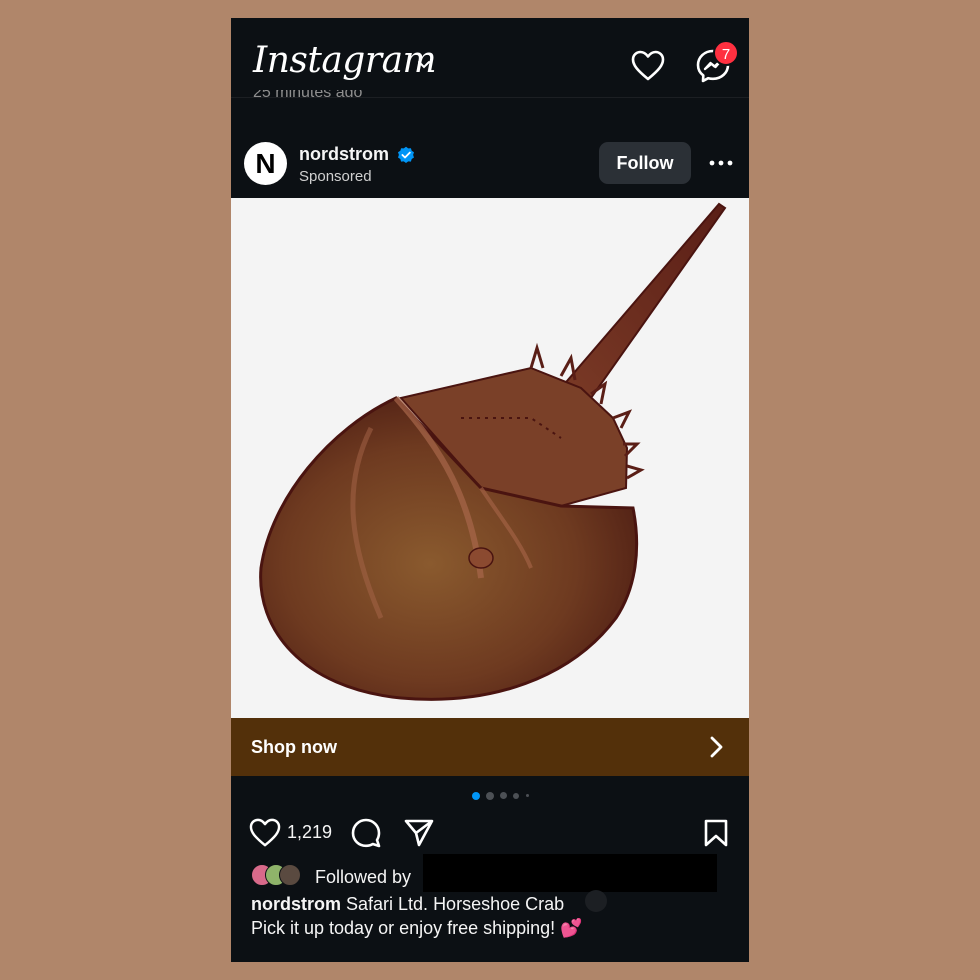 This screenshot has width=980, height=980. I want to click on followed-by-label: Followed by, so click(363, 877).